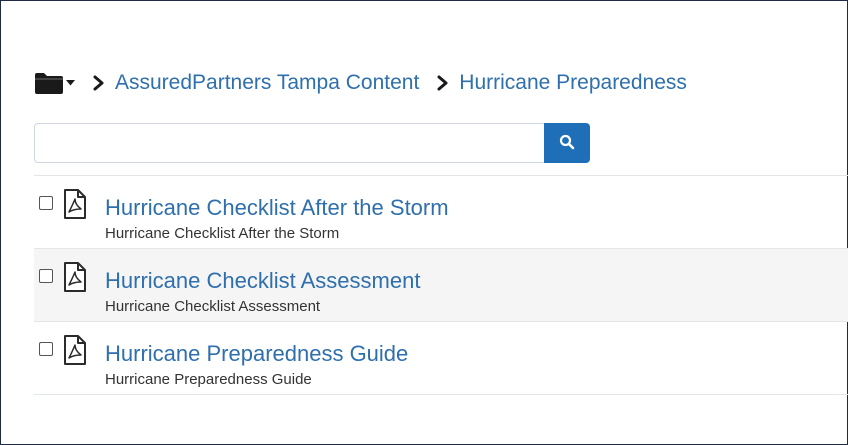 This screenshot has width=848, height=445. Describe the element at coordinates (70, 83) in the screenshot. I see `caret-down-icon` at that location.